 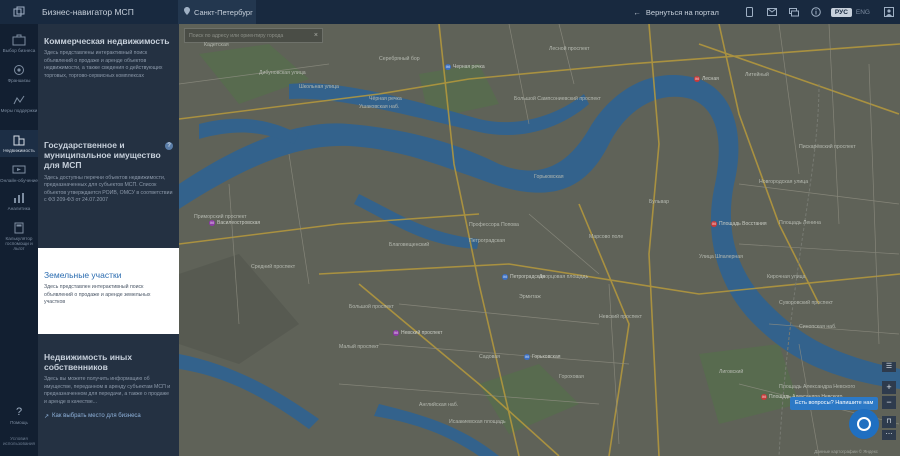 I want to click on section-title: Коммерческая недвижимость, so click(x=107, y=41).